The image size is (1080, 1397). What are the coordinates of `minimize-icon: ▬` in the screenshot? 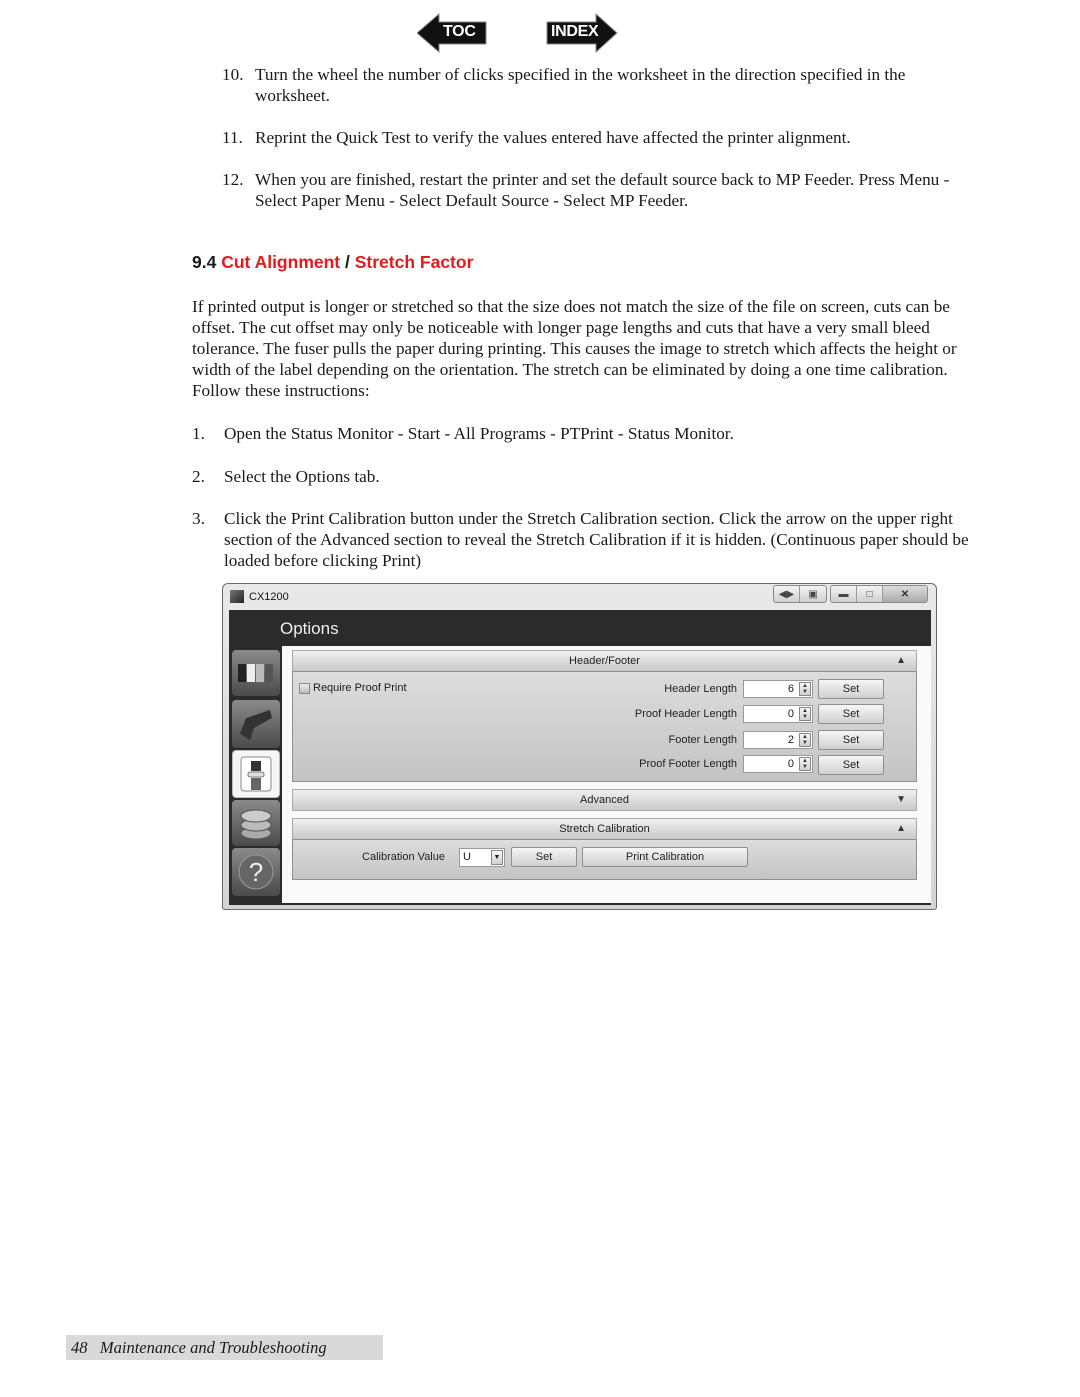 It's located at (844, 594).